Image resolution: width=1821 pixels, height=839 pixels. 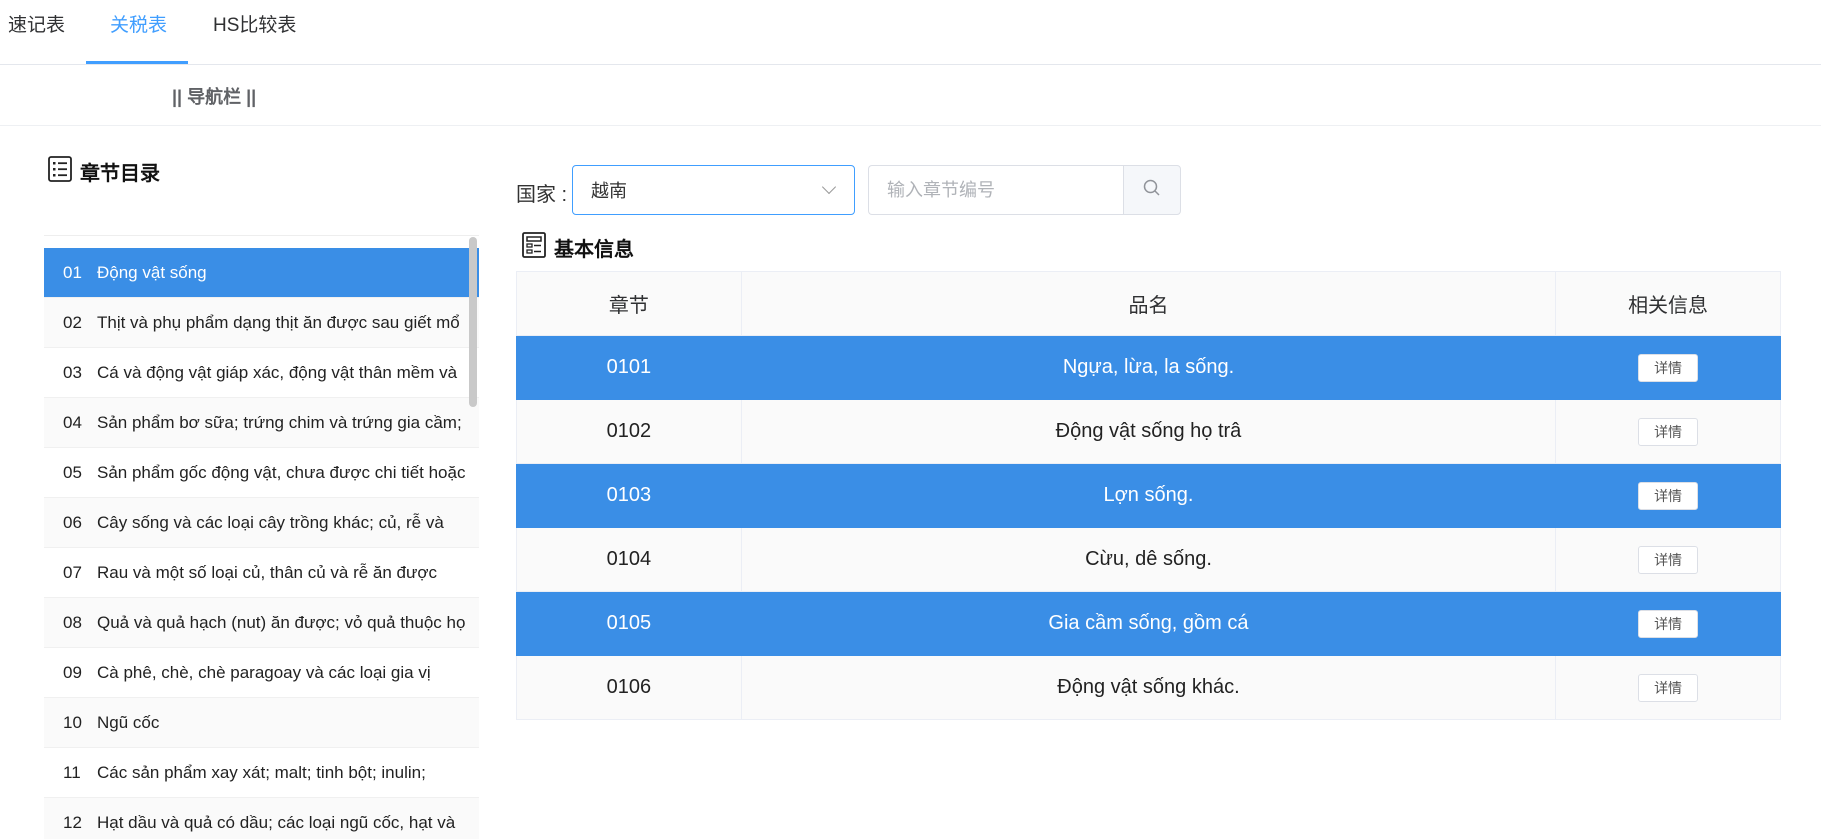 I want to click on cell-product-name: Ngựa, lừa, la sống., so click(x=1148, y=367).